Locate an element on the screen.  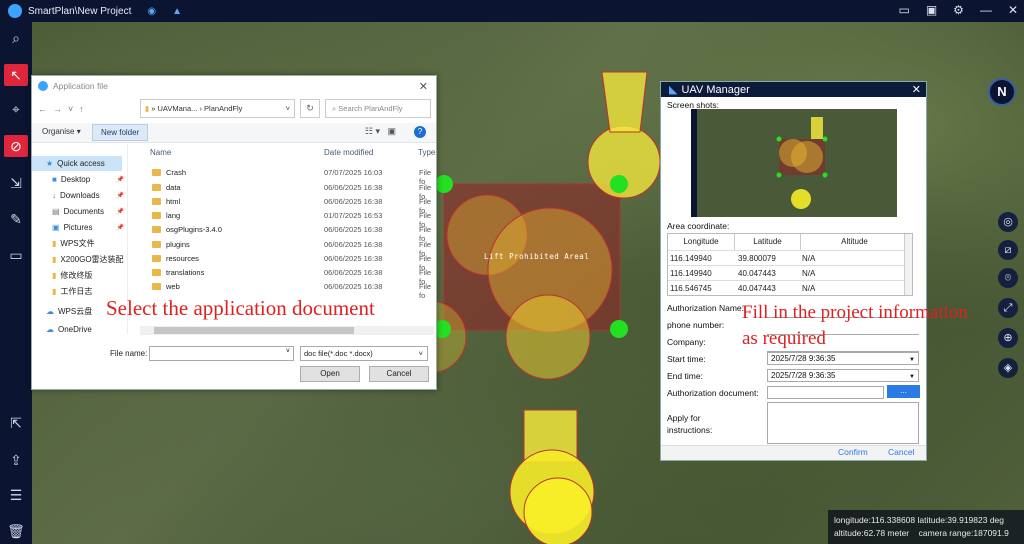
compass-icon: N is located at coordinates (1002, 92).